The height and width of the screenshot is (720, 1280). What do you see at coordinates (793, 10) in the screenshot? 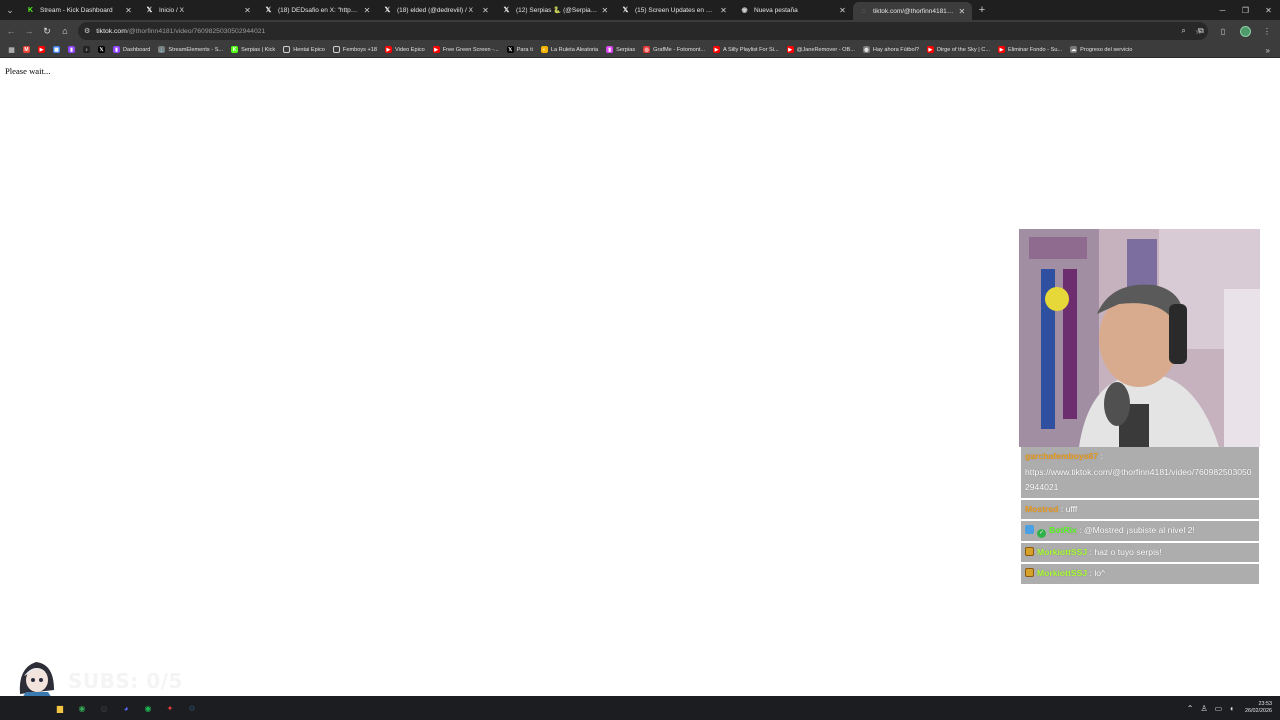
I see `browser-tab: ◉ Nueva pestaña ✕` at bounding box center [793, 10].